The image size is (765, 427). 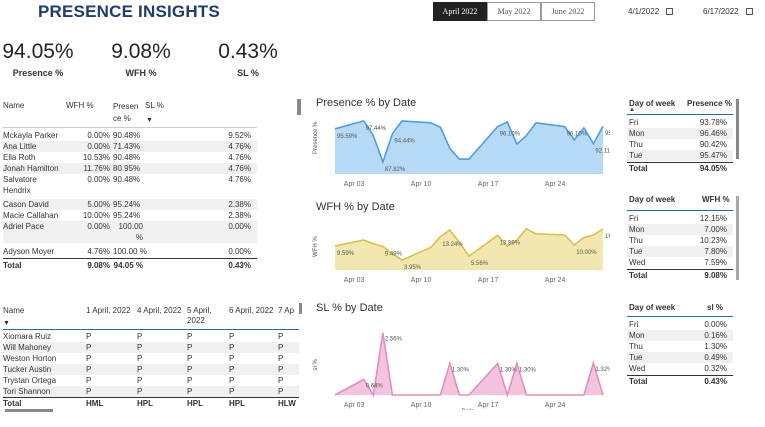 I want to click on matrix-row: Tori Shannon P P P P P, so click(x=151, y=391).